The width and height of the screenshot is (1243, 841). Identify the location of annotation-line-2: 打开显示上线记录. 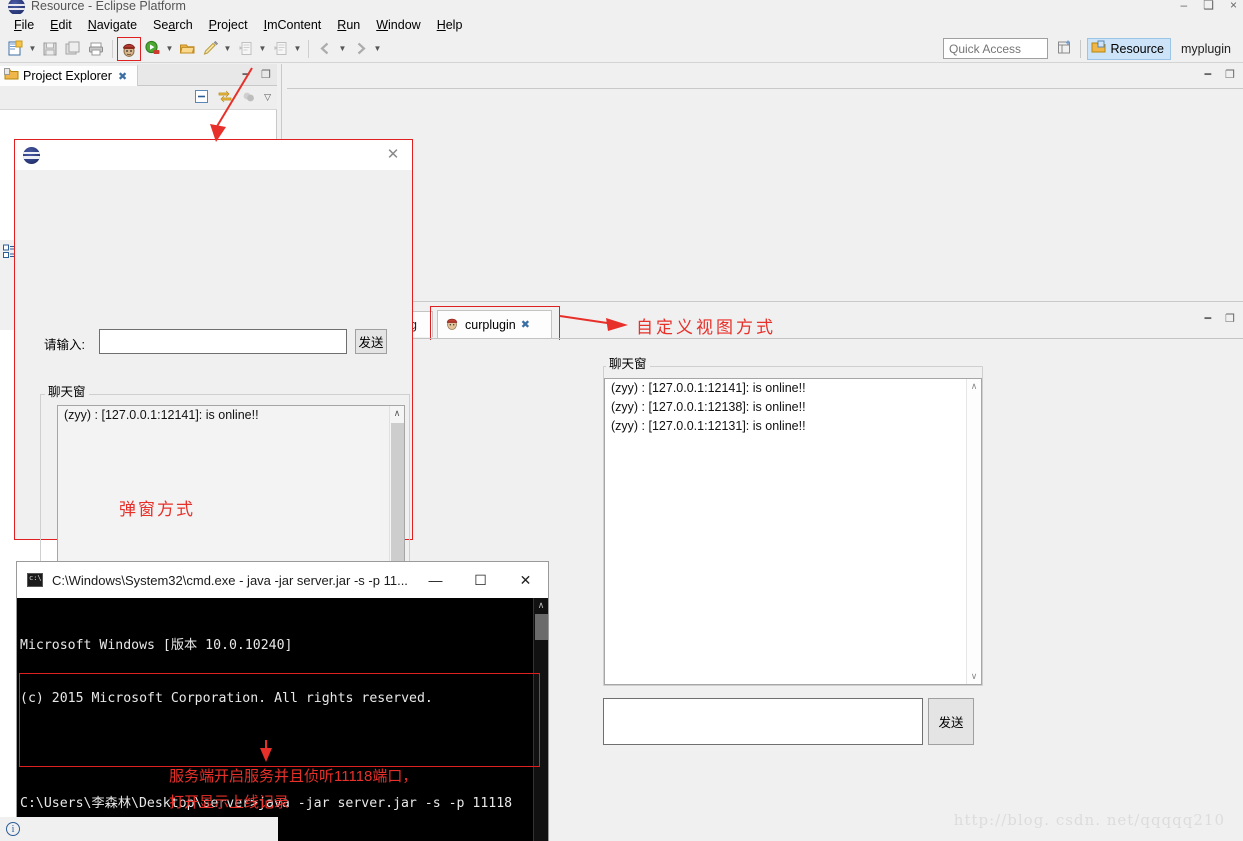
(229, 802).